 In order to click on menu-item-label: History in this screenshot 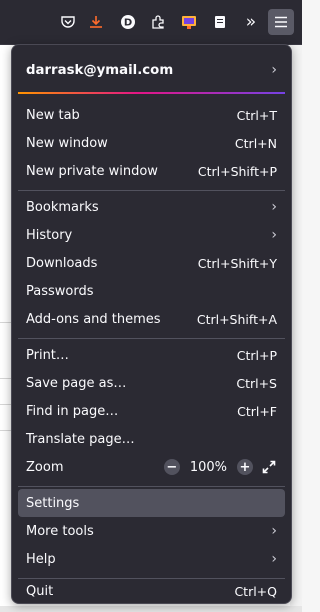, I will do `click(49, 235)`.